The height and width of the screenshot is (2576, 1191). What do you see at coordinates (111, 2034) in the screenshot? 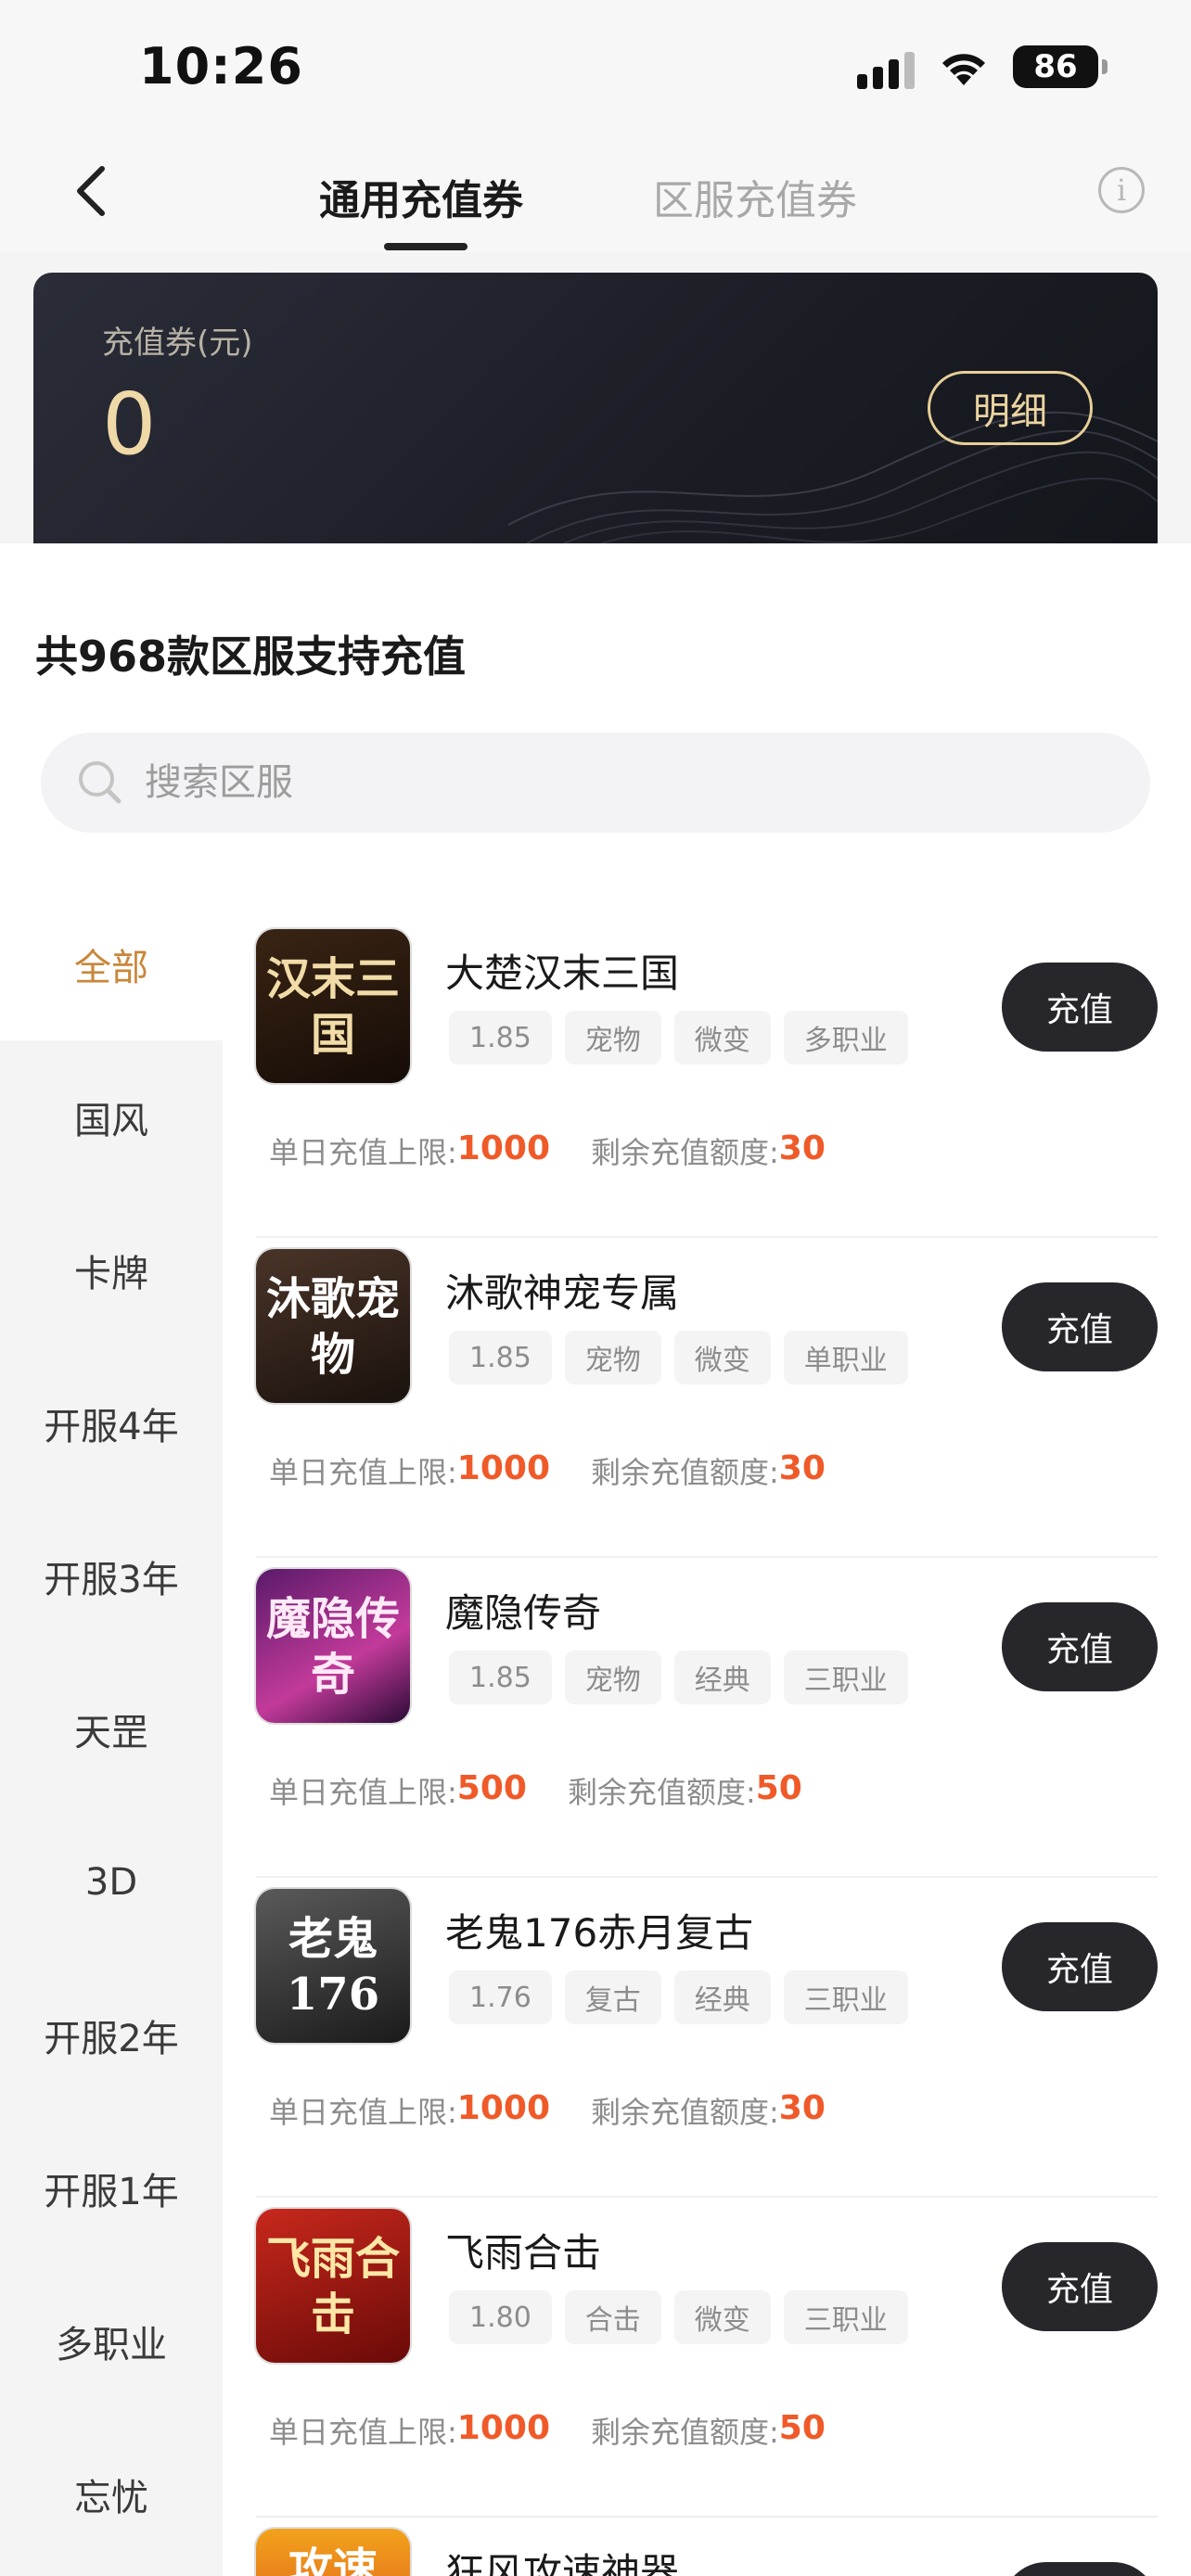
I see `category-open-2y: 开服2年` at bounding box center [111, 2034].